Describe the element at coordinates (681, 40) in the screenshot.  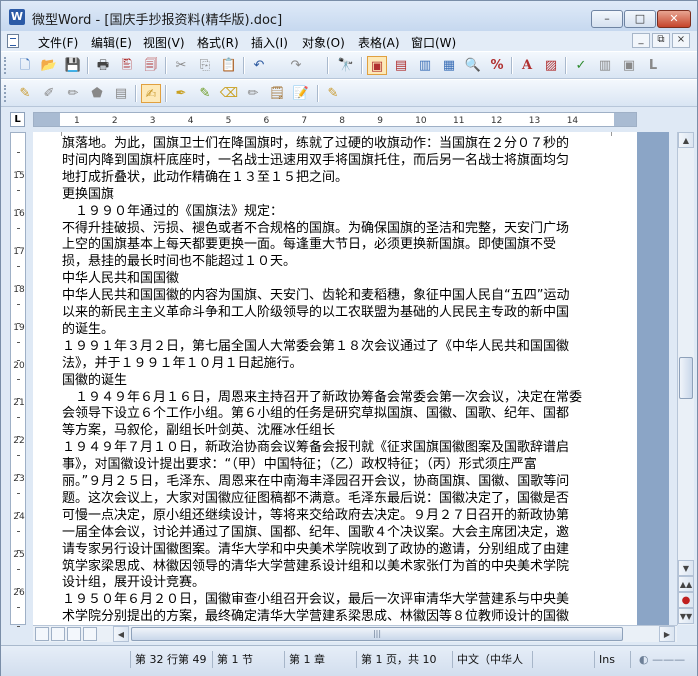
I see `doc-close-button: ×` at that location.